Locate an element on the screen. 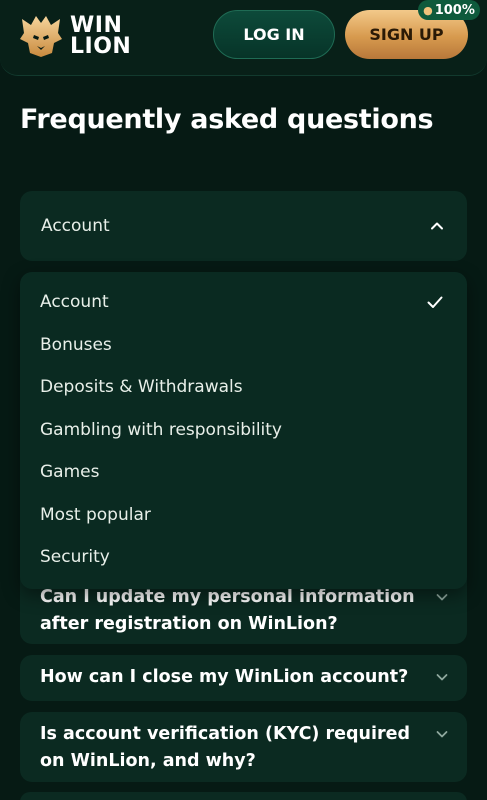 This screenshot has width=487, height=800. checkmark-icon is located at coordinates (435, 302).